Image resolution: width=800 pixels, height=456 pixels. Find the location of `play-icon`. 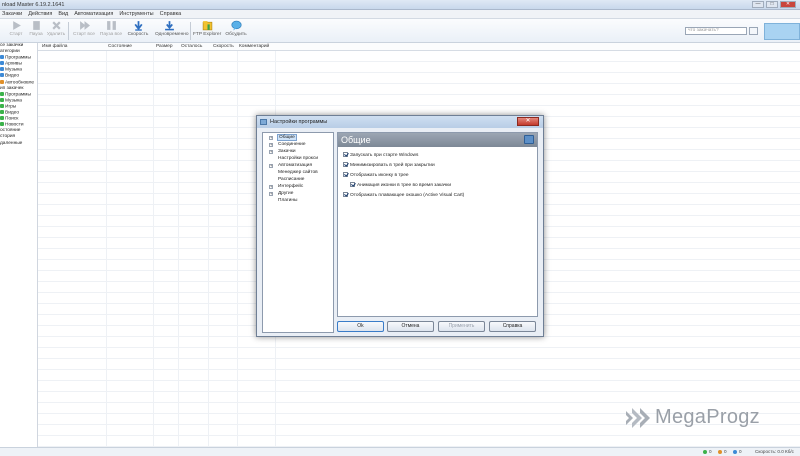

play-icon is located at coordinates (16, 25).